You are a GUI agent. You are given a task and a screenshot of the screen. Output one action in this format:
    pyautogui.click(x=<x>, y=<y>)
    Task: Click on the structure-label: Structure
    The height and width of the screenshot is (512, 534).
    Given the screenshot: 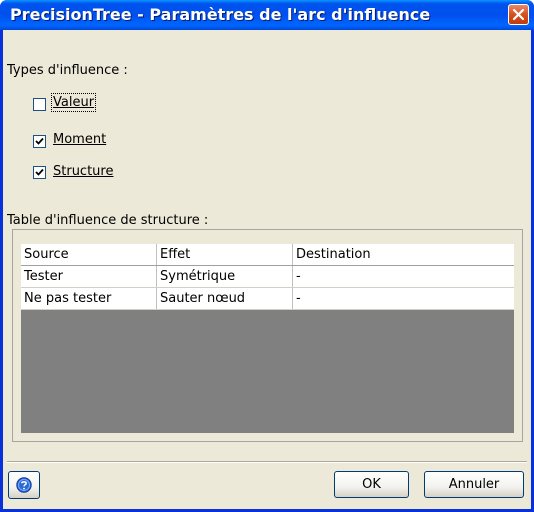 What is the action you would take?
    pyautogui.click(x=83, y=171)
    